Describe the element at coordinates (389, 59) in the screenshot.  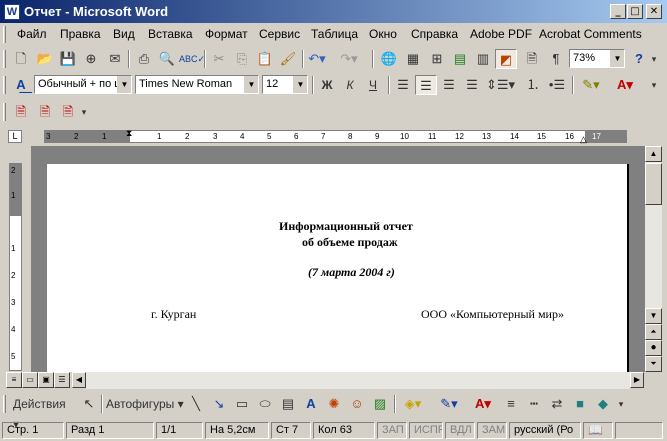
I see `hyperlink-icon: 🌐` at that location.